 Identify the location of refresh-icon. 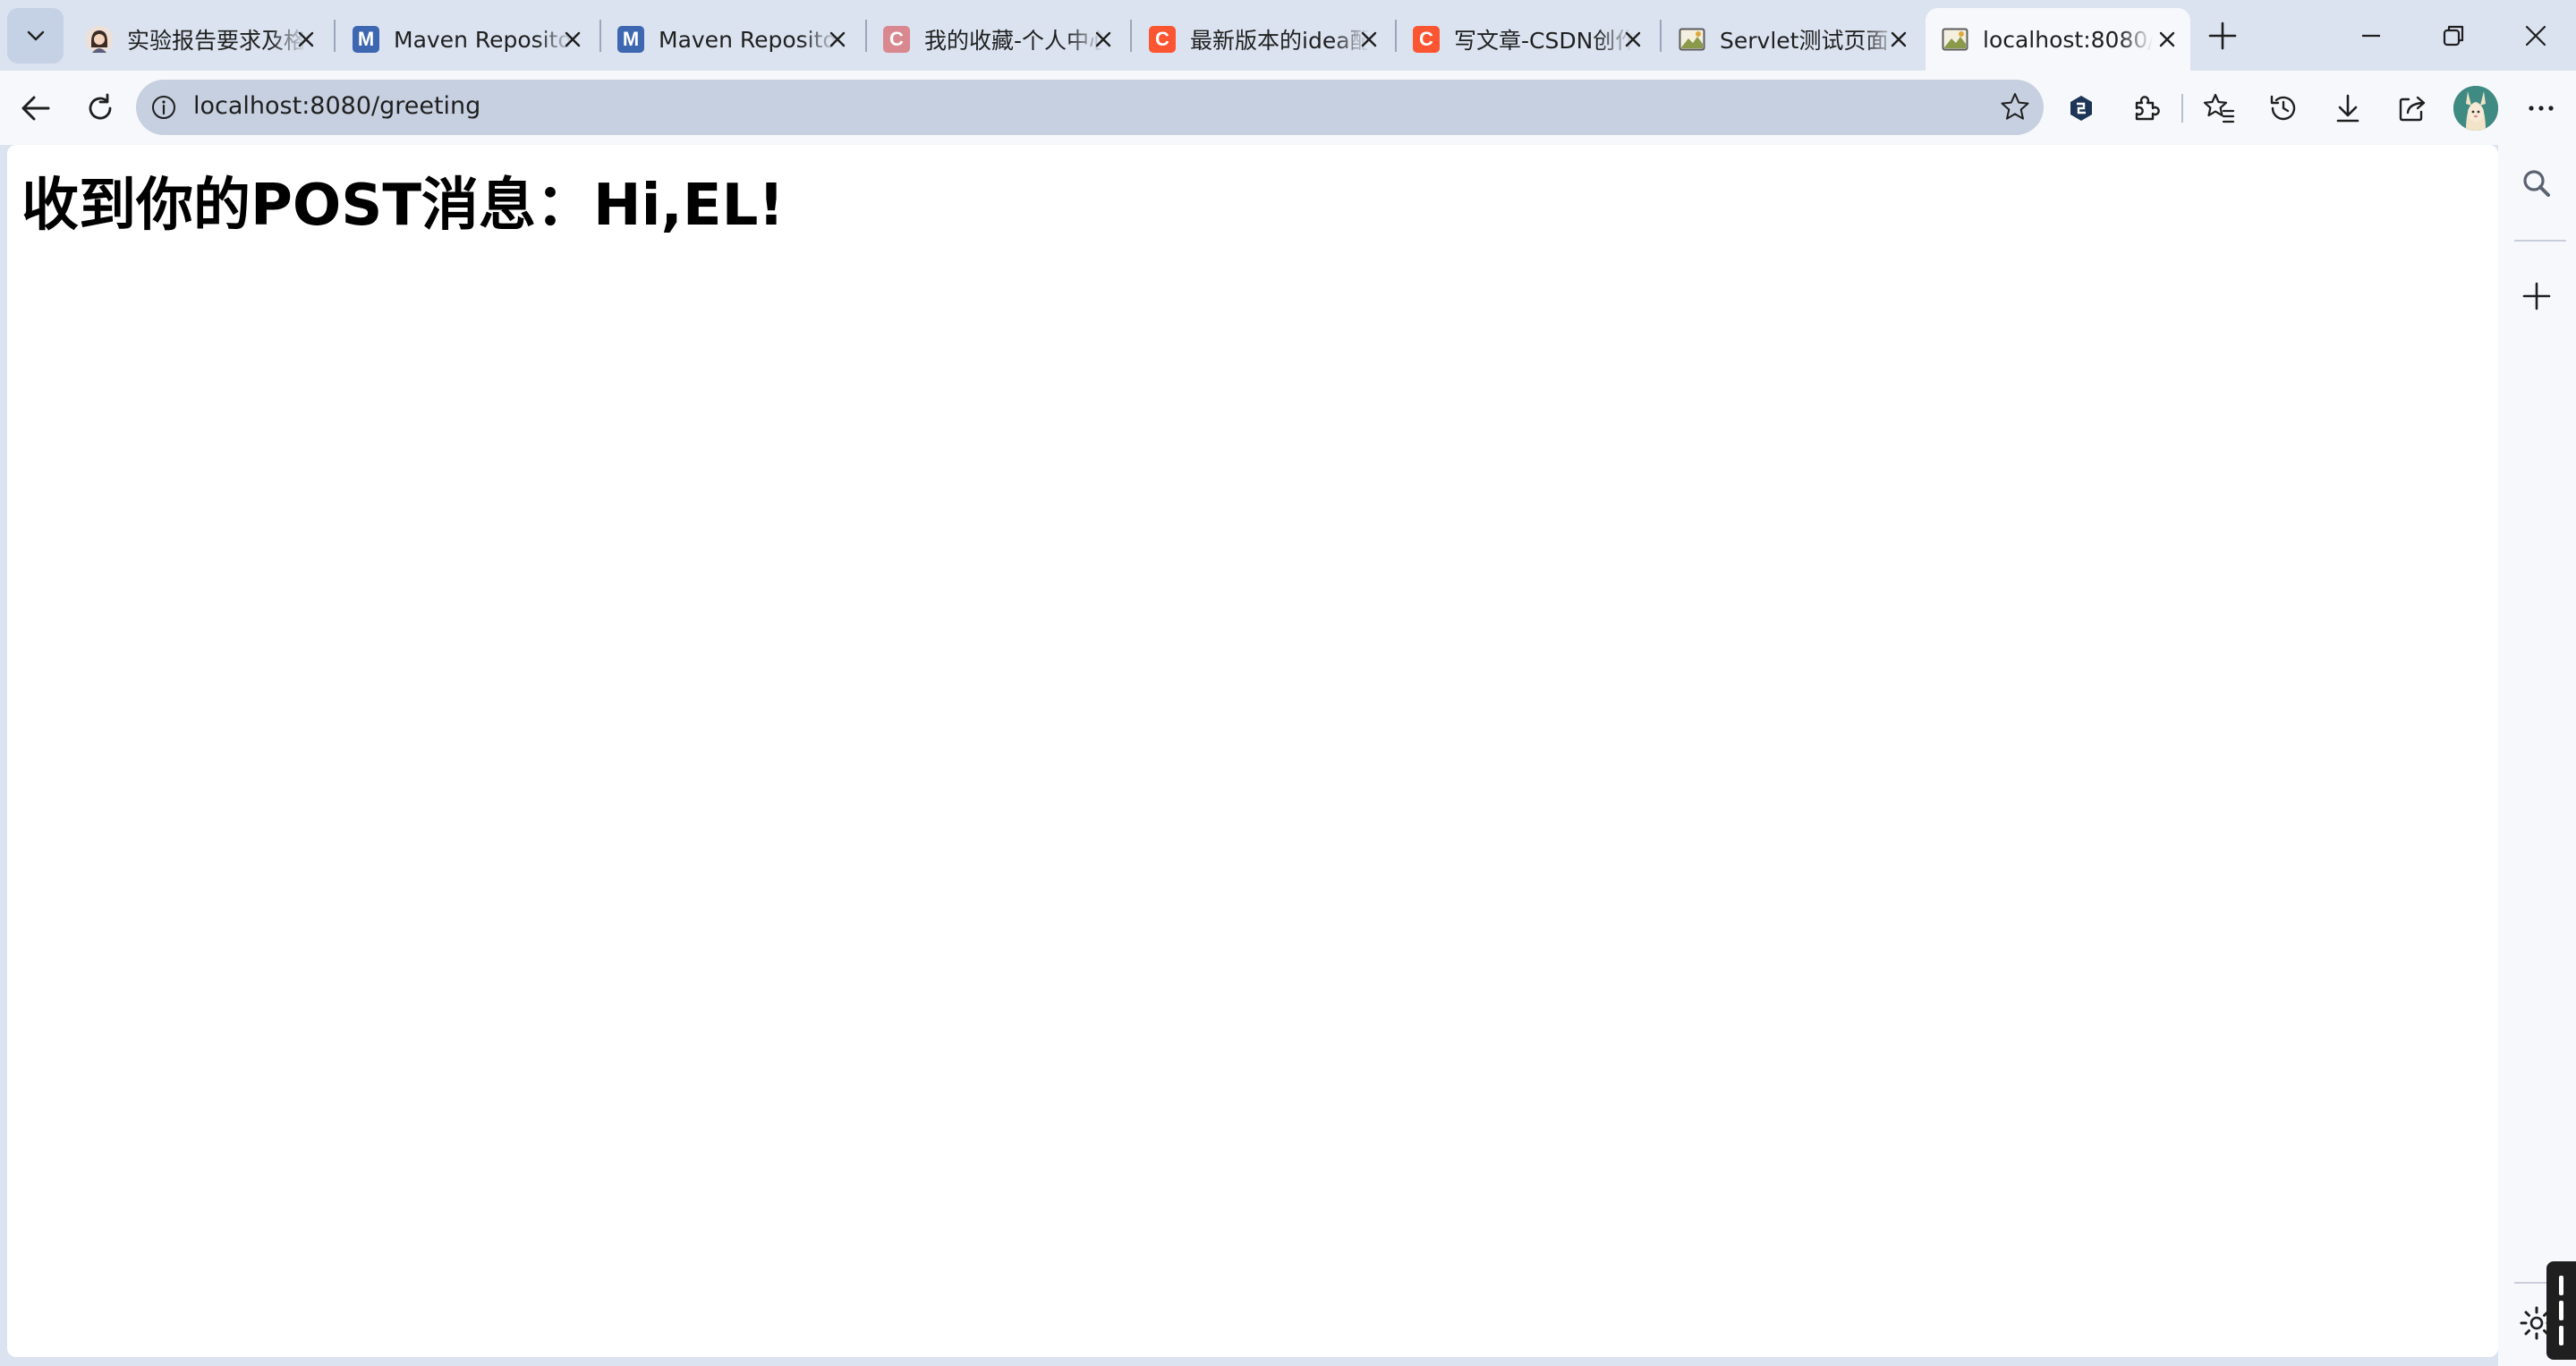
(100, 106).